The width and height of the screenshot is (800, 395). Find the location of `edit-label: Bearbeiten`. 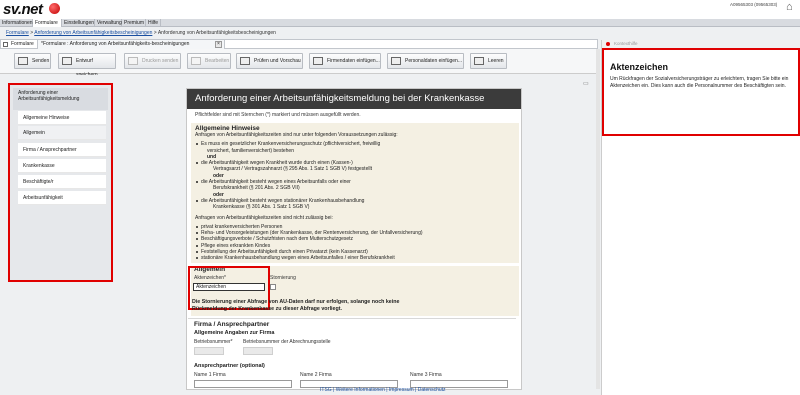

edit-label: Bearbeiten is located at coordinates (217, 61).